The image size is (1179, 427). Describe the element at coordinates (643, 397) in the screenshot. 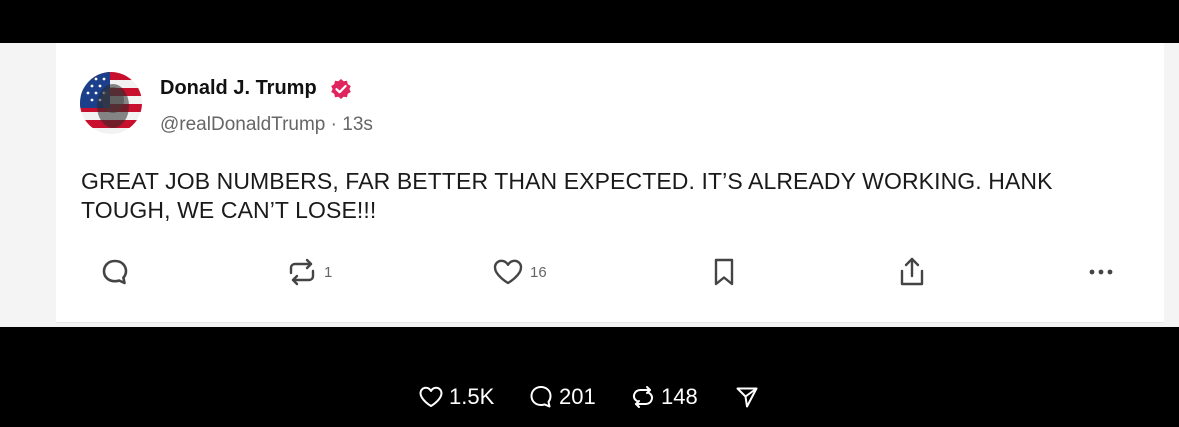

I see `reshare-icon` at that location.